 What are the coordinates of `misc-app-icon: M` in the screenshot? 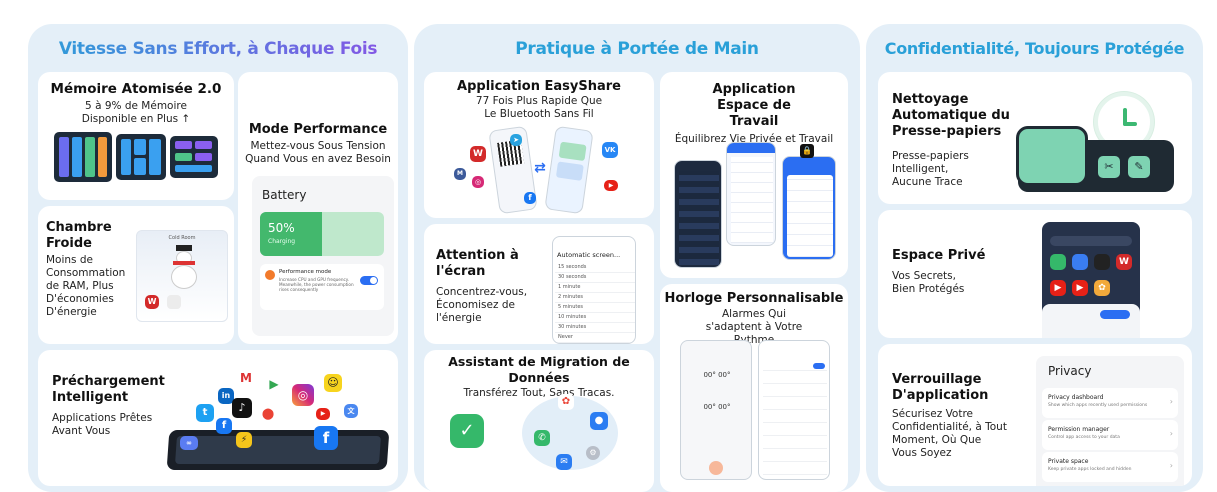 It's located at (460, 174).